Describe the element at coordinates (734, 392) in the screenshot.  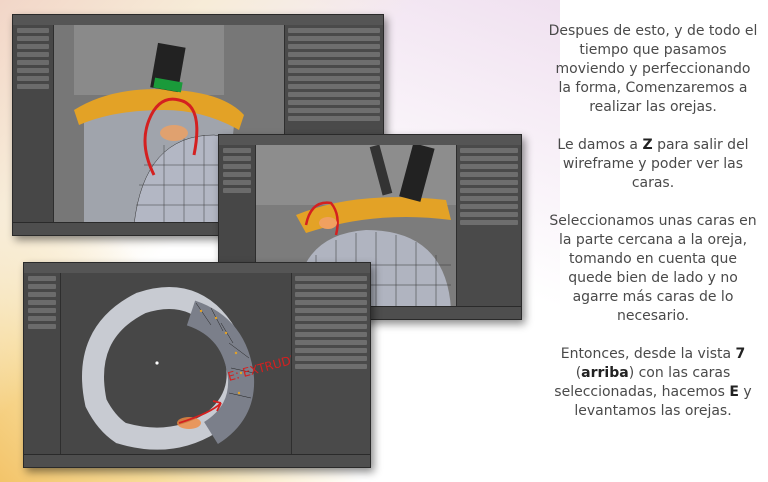
I see `key-e: E` at that location.